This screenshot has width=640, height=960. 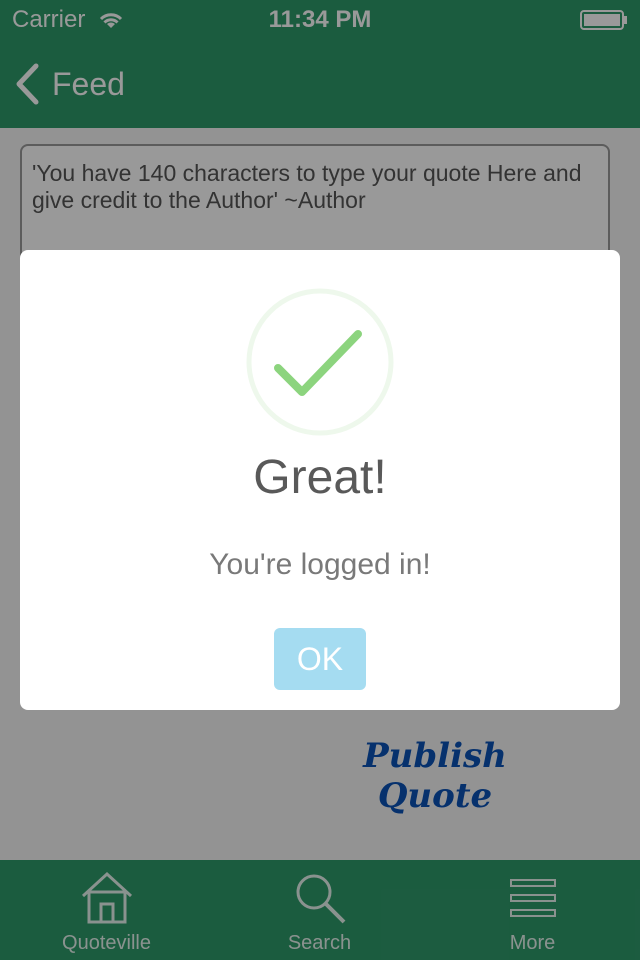 I want to click on checkmark-icon, so click(x=320, y=362).